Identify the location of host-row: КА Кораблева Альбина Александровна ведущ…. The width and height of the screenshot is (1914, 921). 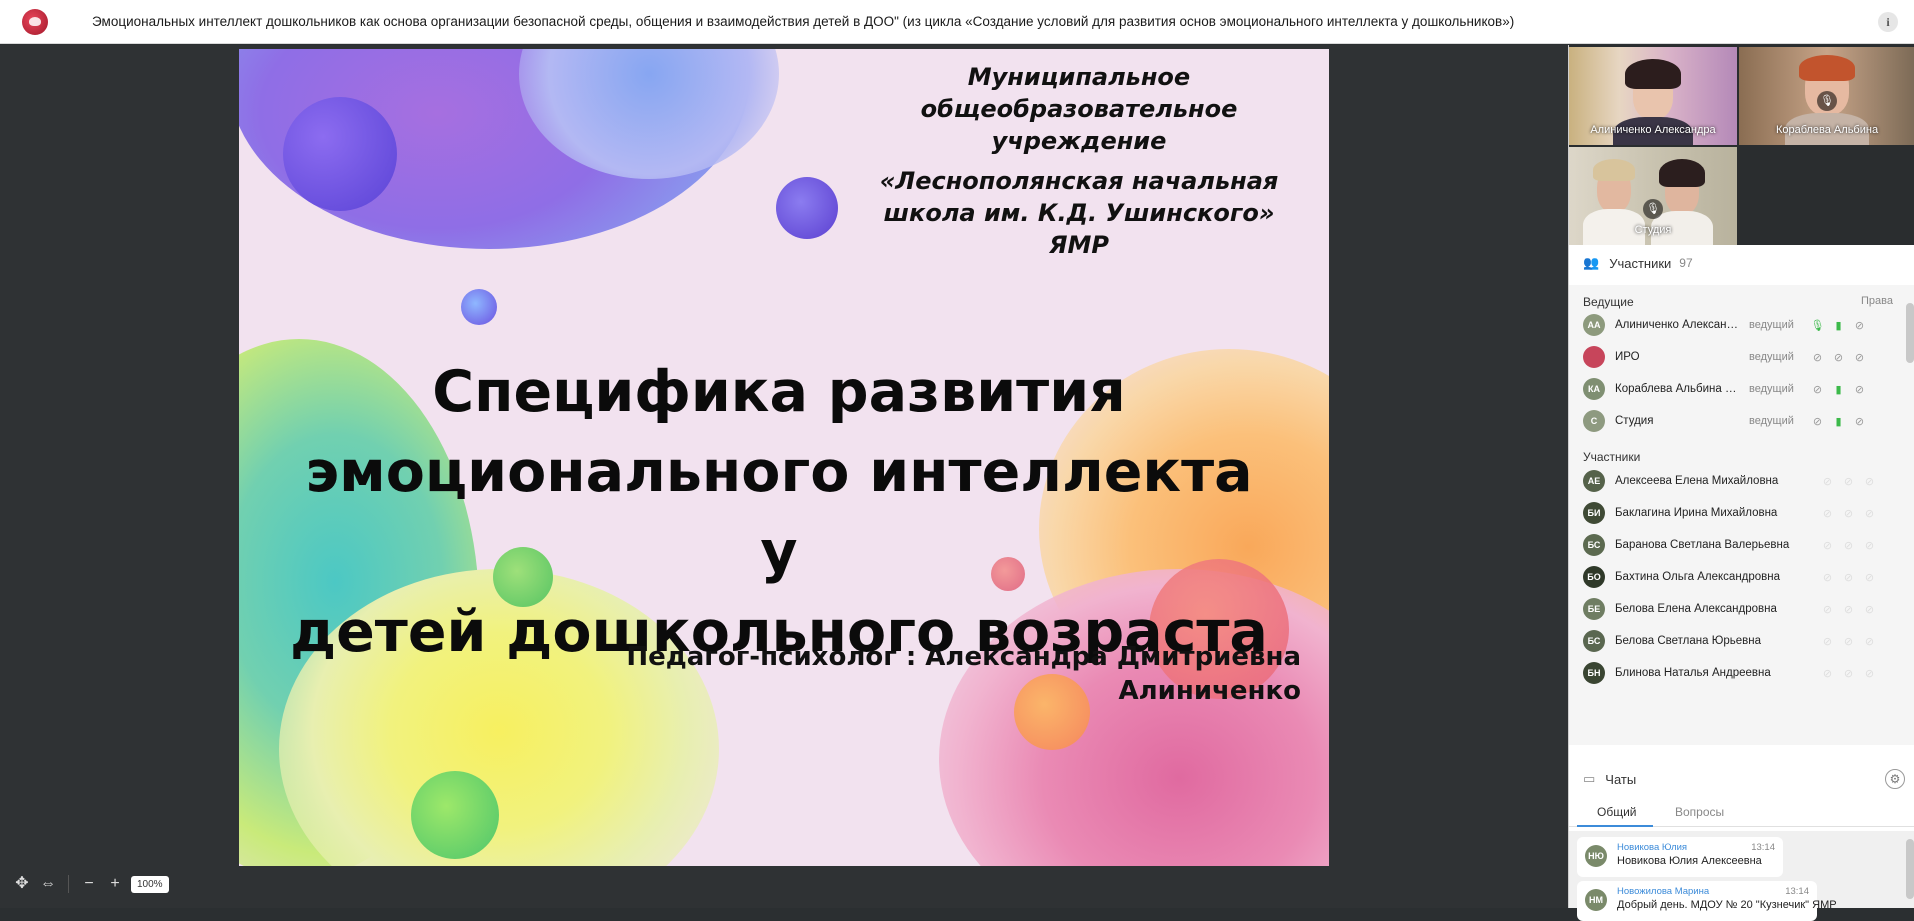
(1735, 389).